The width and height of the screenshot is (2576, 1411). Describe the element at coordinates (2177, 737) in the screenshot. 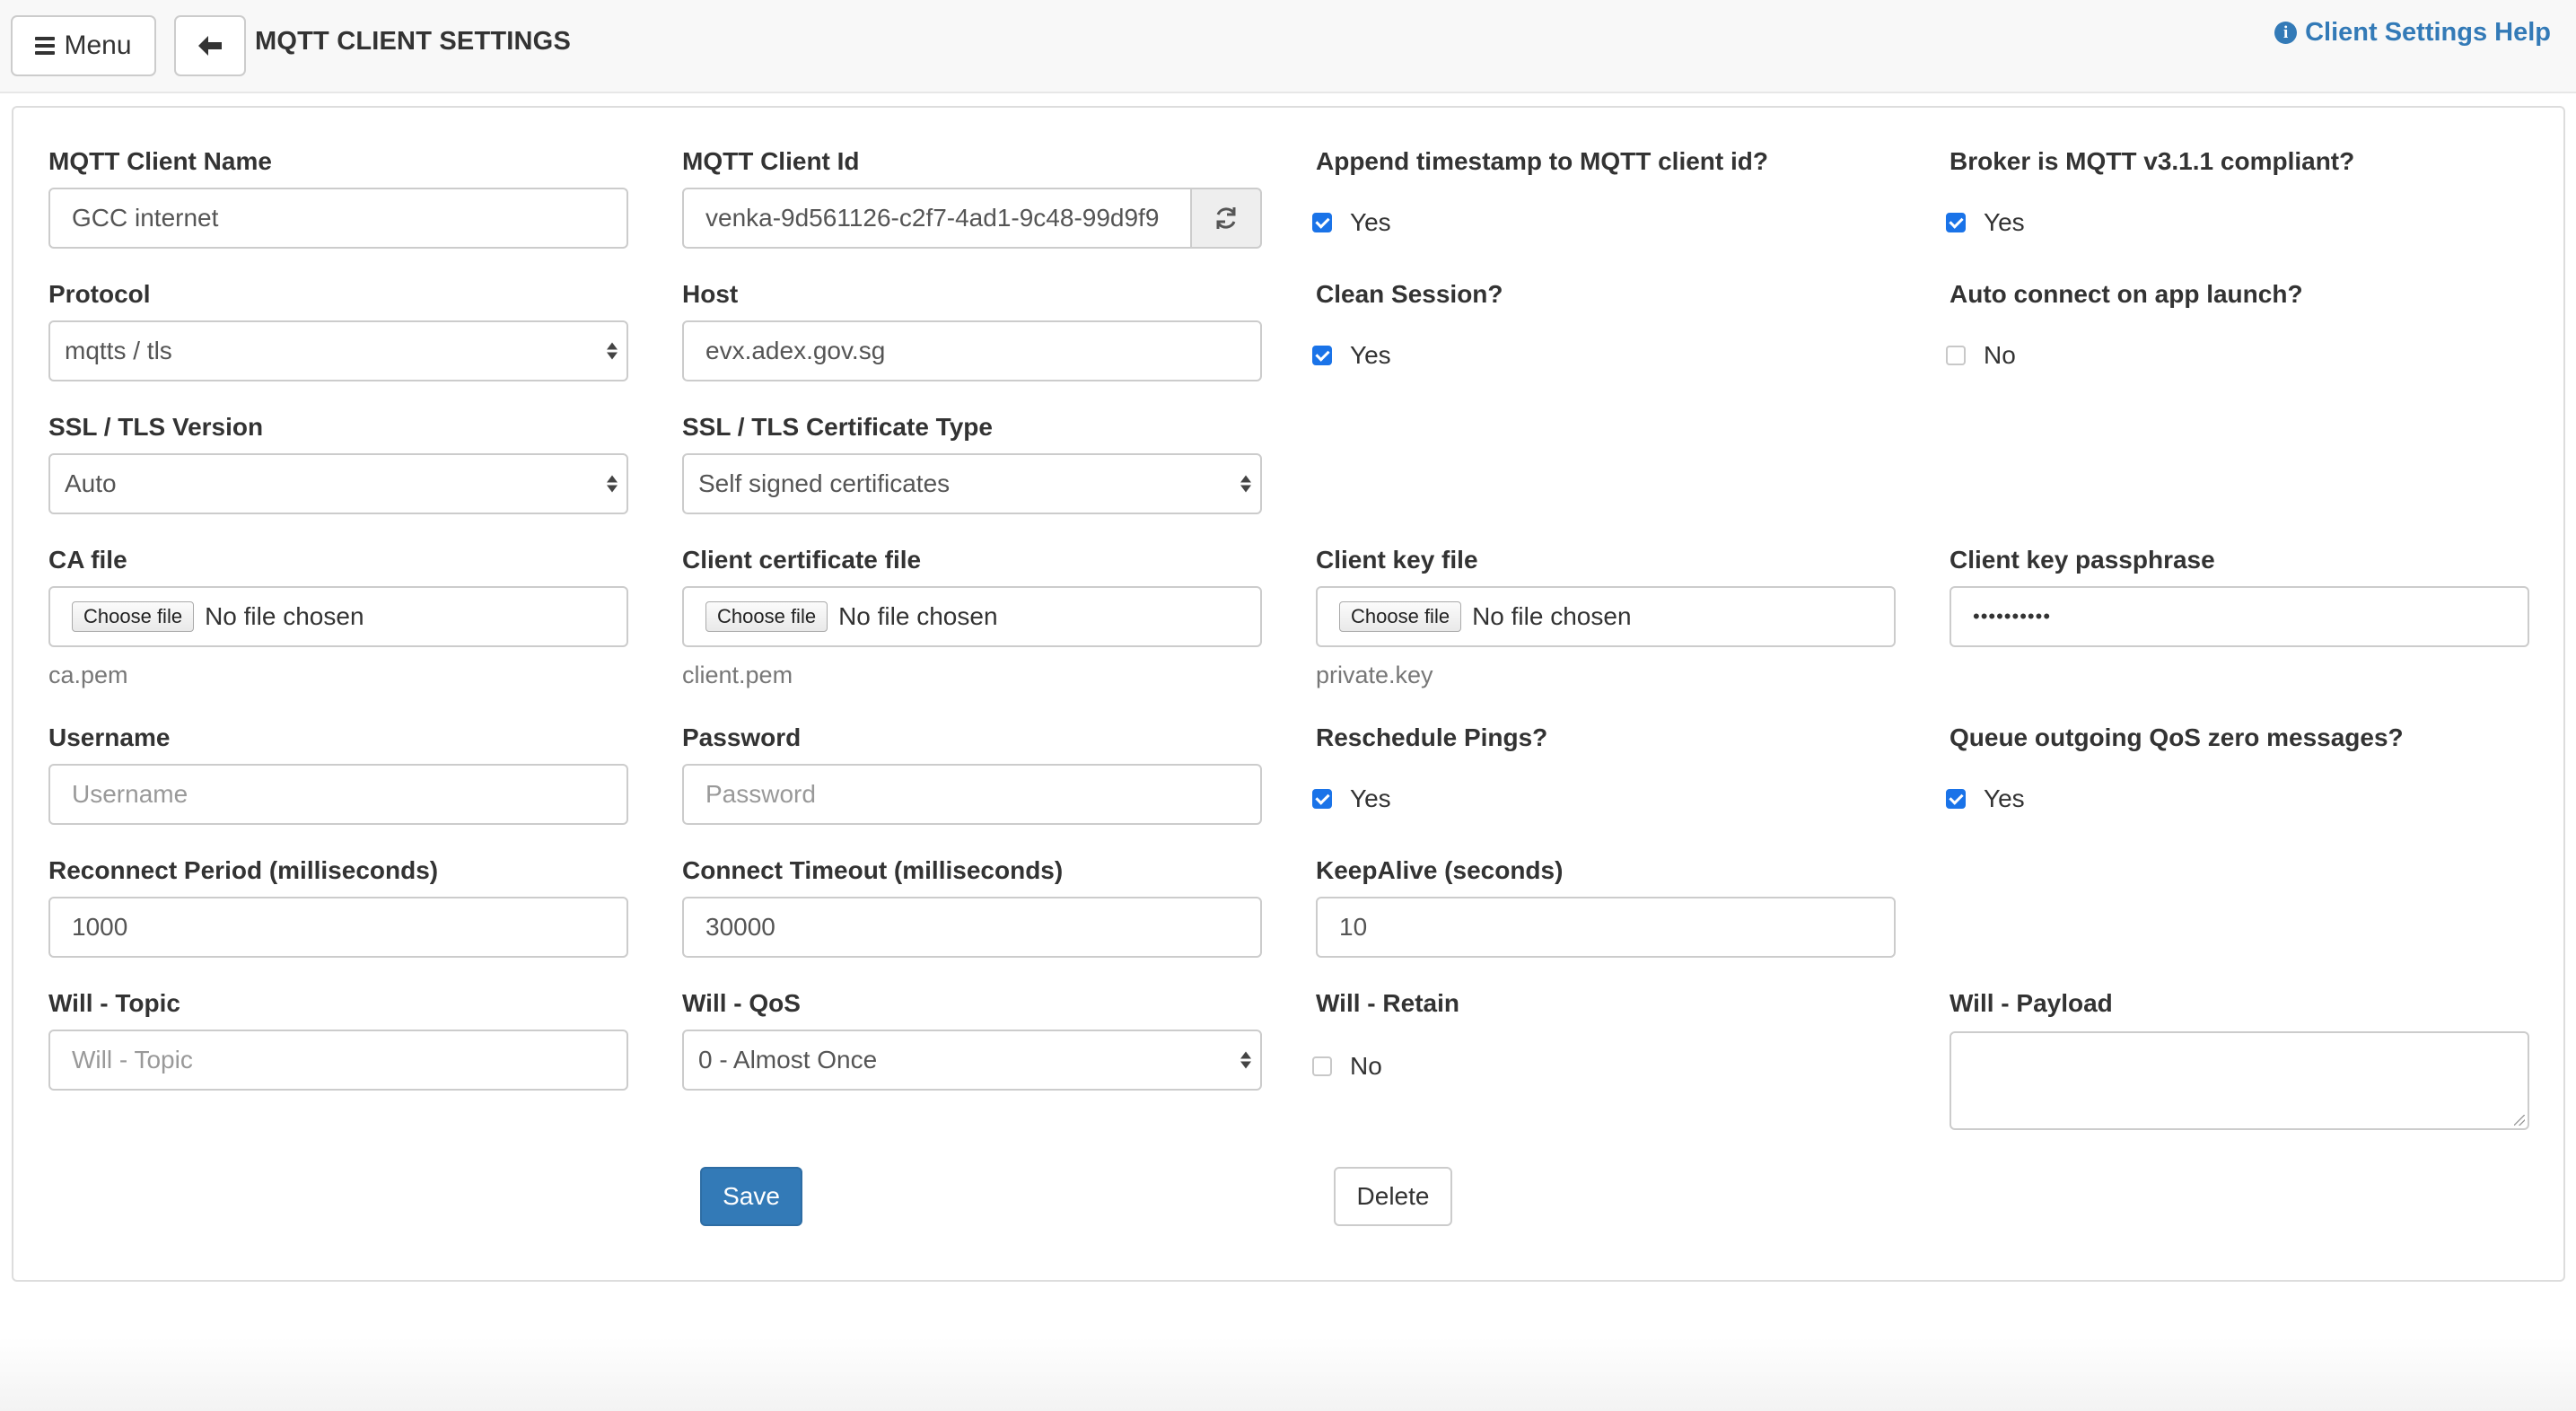

I see `queue-qos-zero-label: Queue outgoing QoS zero messages?` at that location.